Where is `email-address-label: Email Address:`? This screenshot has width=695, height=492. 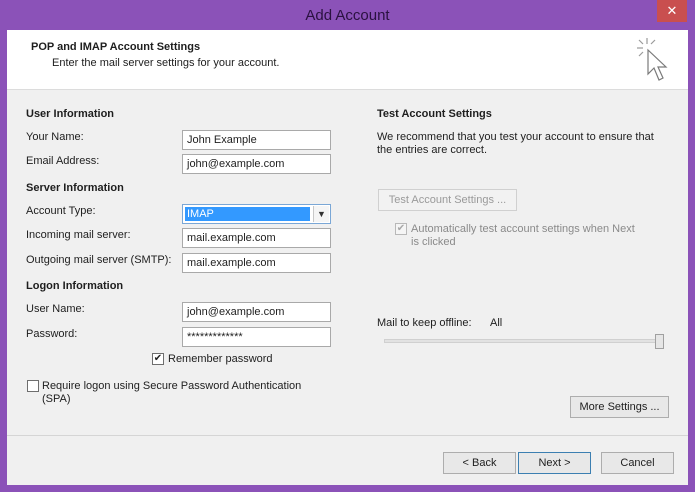 email-address-label: Email Address: is located at coordinates (63, 161).